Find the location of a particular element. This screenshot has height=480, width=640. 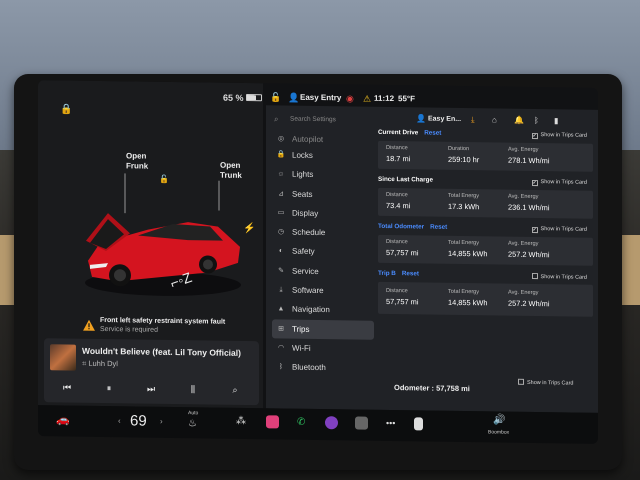

stat-label: Total Energy is located at coordinates (464, 292).